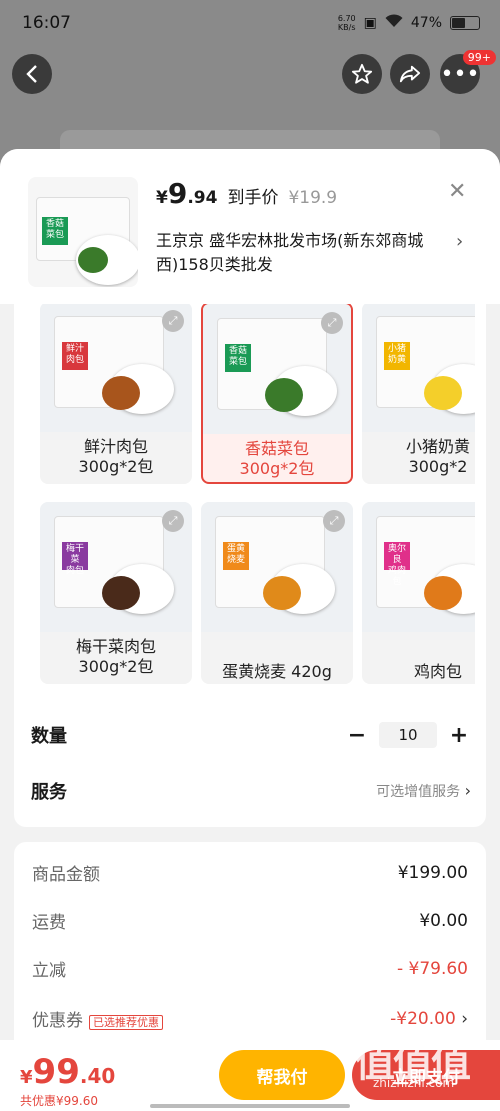 The width and height of the screenshot is (500, 1111). Describe the element at coordinates (238, 358) in the screenshot. I see `variant-package-label: 香菇 菜包` at that location.